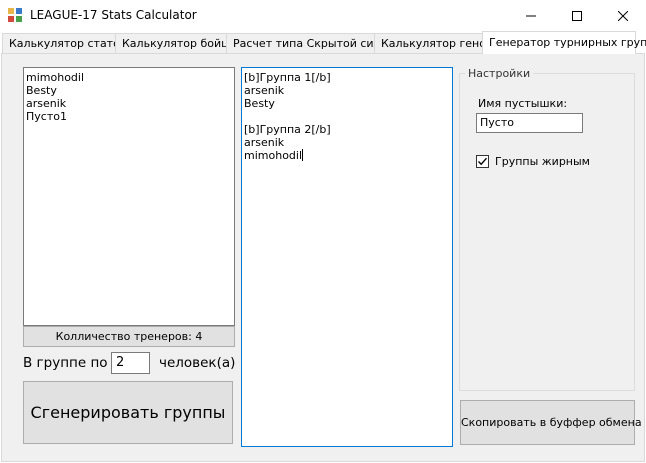  I want to click on output-line-last: mimohodil, so click(347, 155).